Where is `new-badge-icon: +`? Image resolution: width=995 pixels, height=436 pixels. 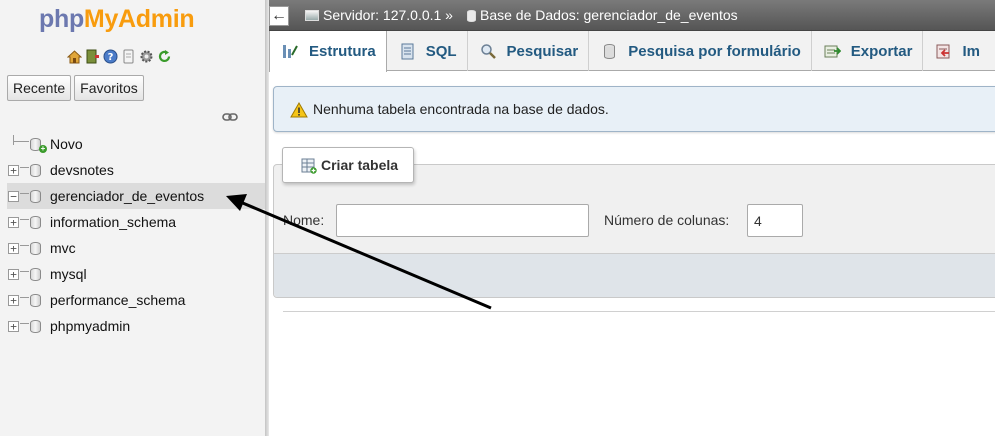
new-badge-icon: + is located at coordinates (43, 148).